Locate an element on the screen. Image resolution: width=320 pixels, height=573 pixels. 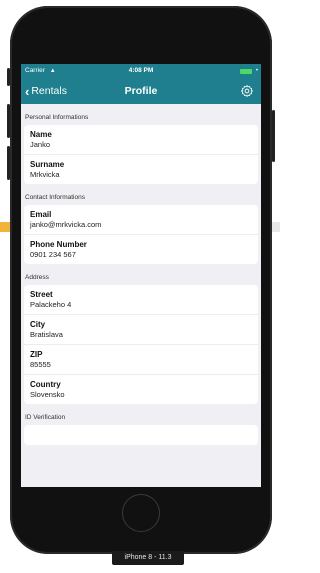
field-label: Phone Number is located at coordinates (58, 244).